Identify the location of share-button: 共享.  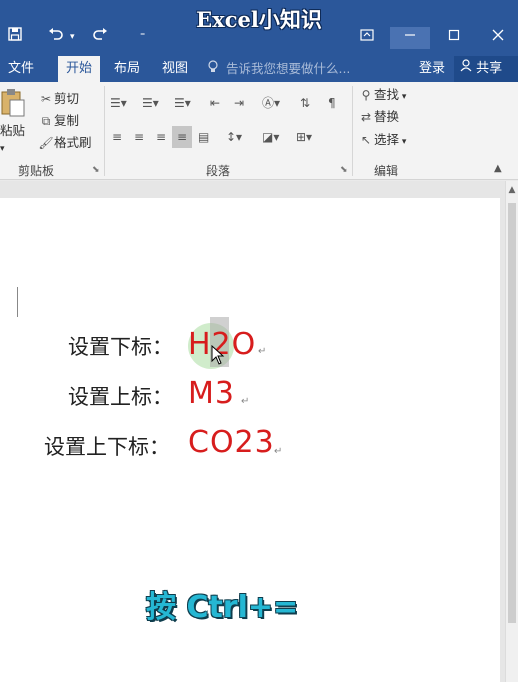
(486, 69).